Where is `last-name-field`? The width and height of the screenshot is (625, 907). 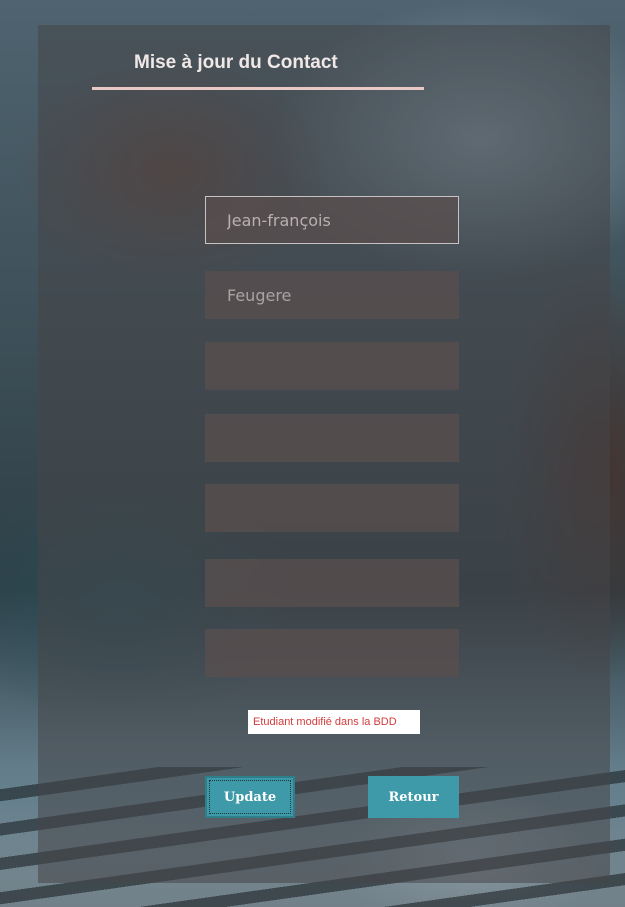 last-name-field is located at coordinates (332, 295).